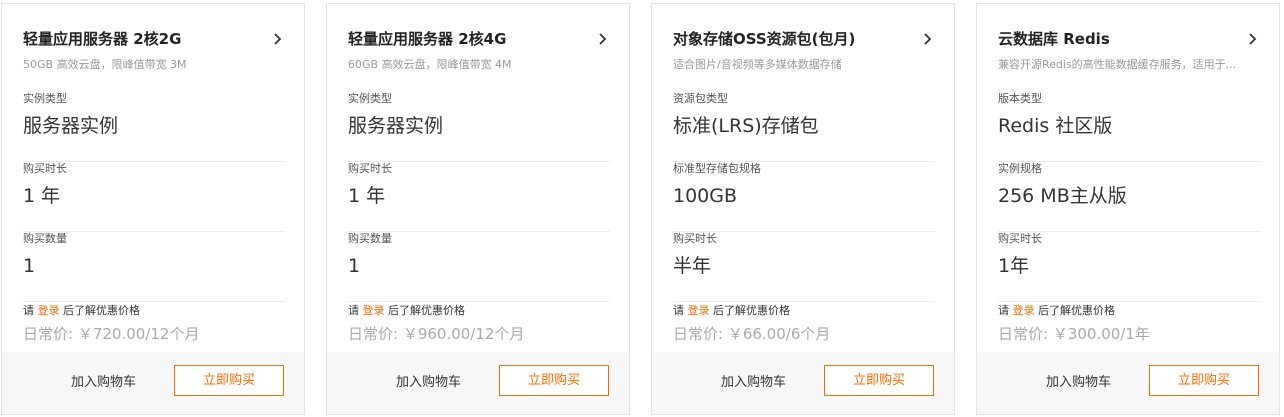 The image size is (1284, 417). What do you see at coordinates (752, 334) in the screenshot?
I see `regular-price: 日常价: ￥66.00/6个月` at bounding box center [752, 334].